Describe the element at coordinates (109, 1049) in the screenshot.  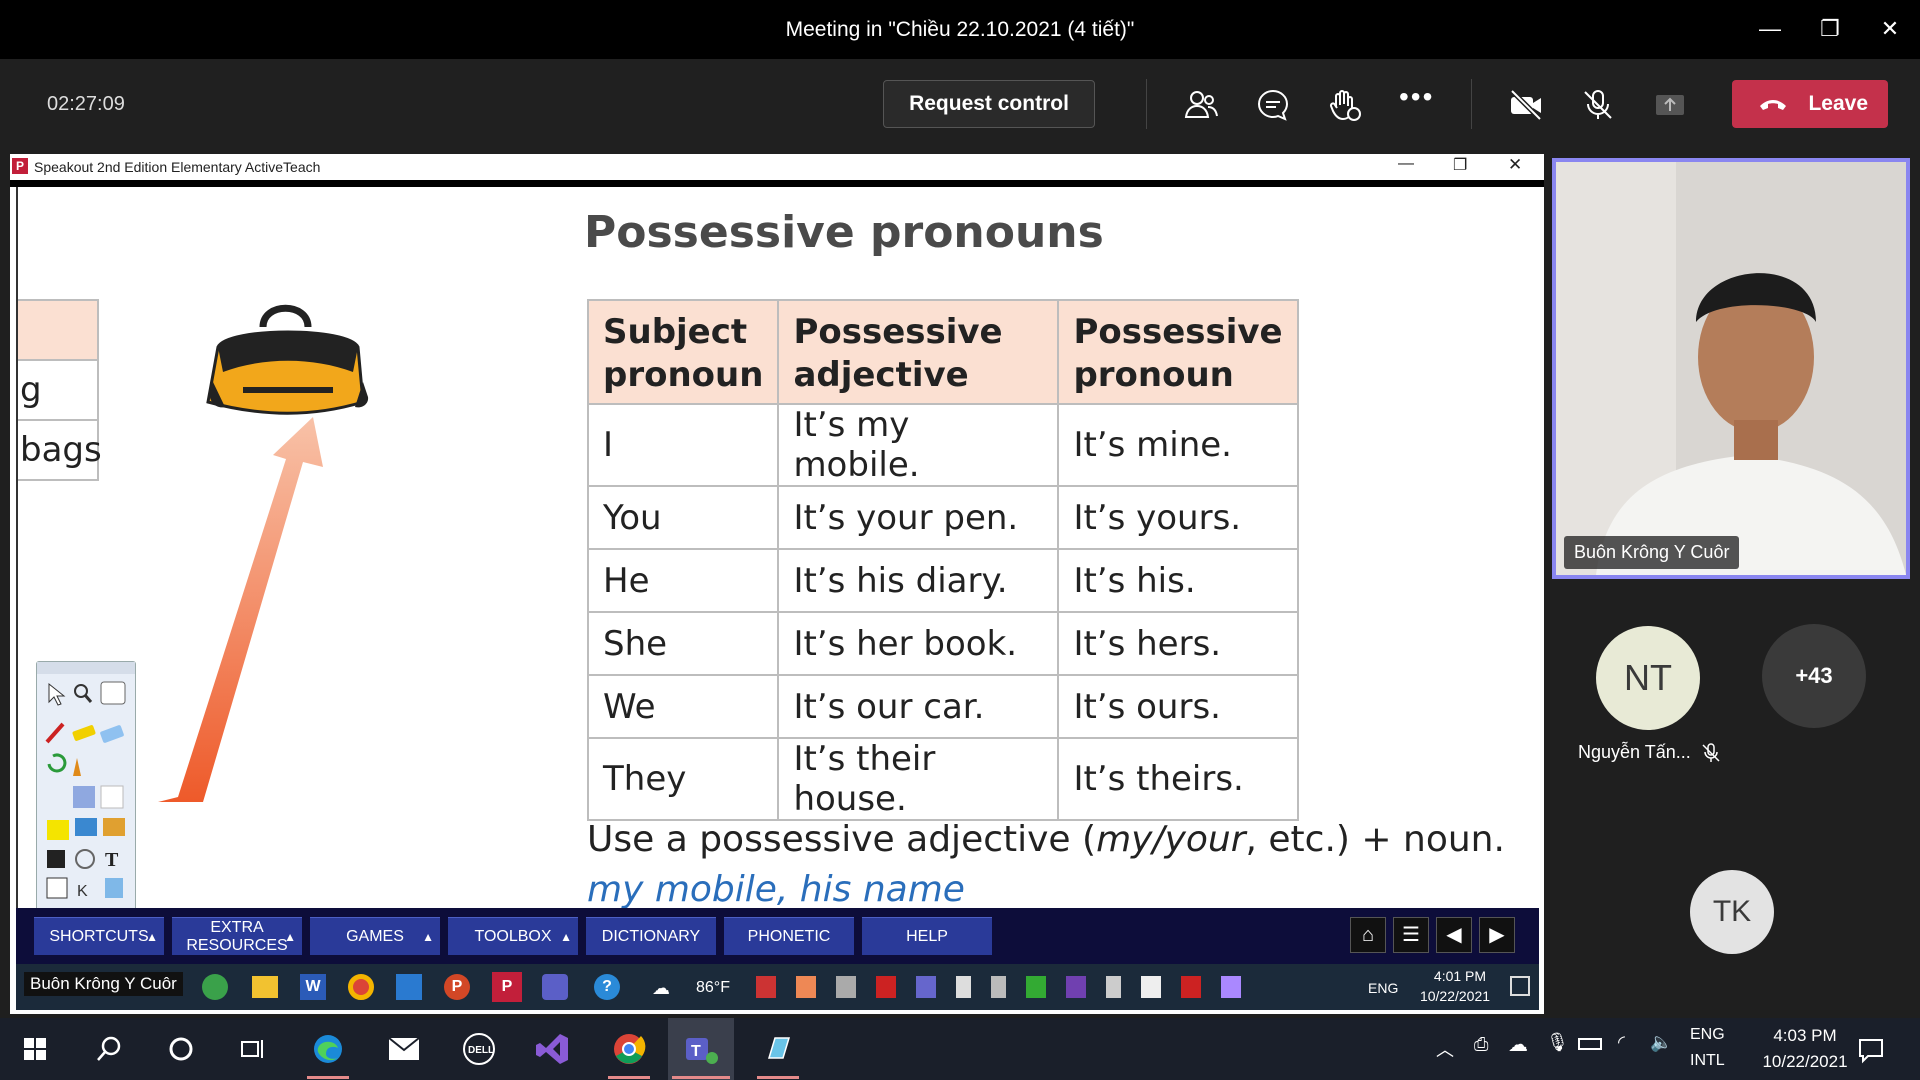
I see `search-icon` at that location.